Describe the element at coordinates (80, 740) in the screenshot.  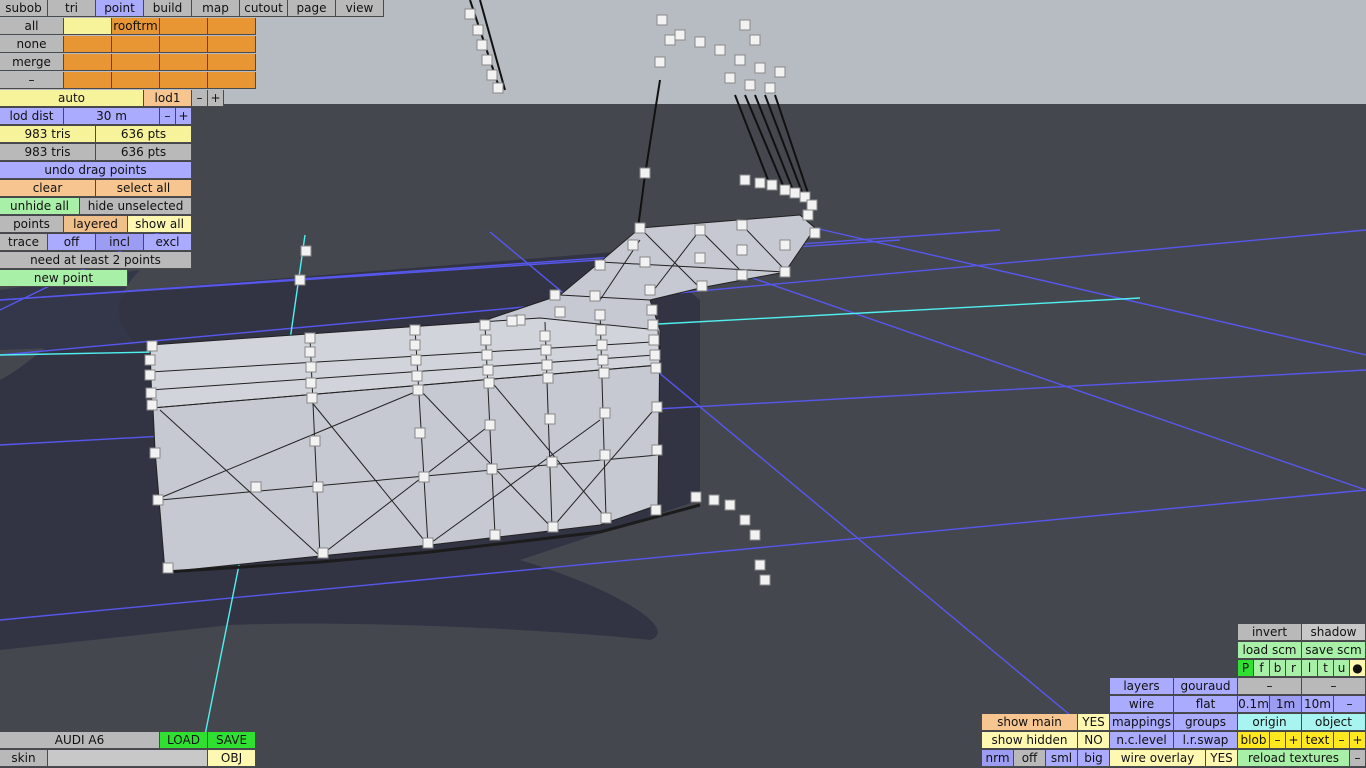
I see `model-name: AUDI A6` at that location.